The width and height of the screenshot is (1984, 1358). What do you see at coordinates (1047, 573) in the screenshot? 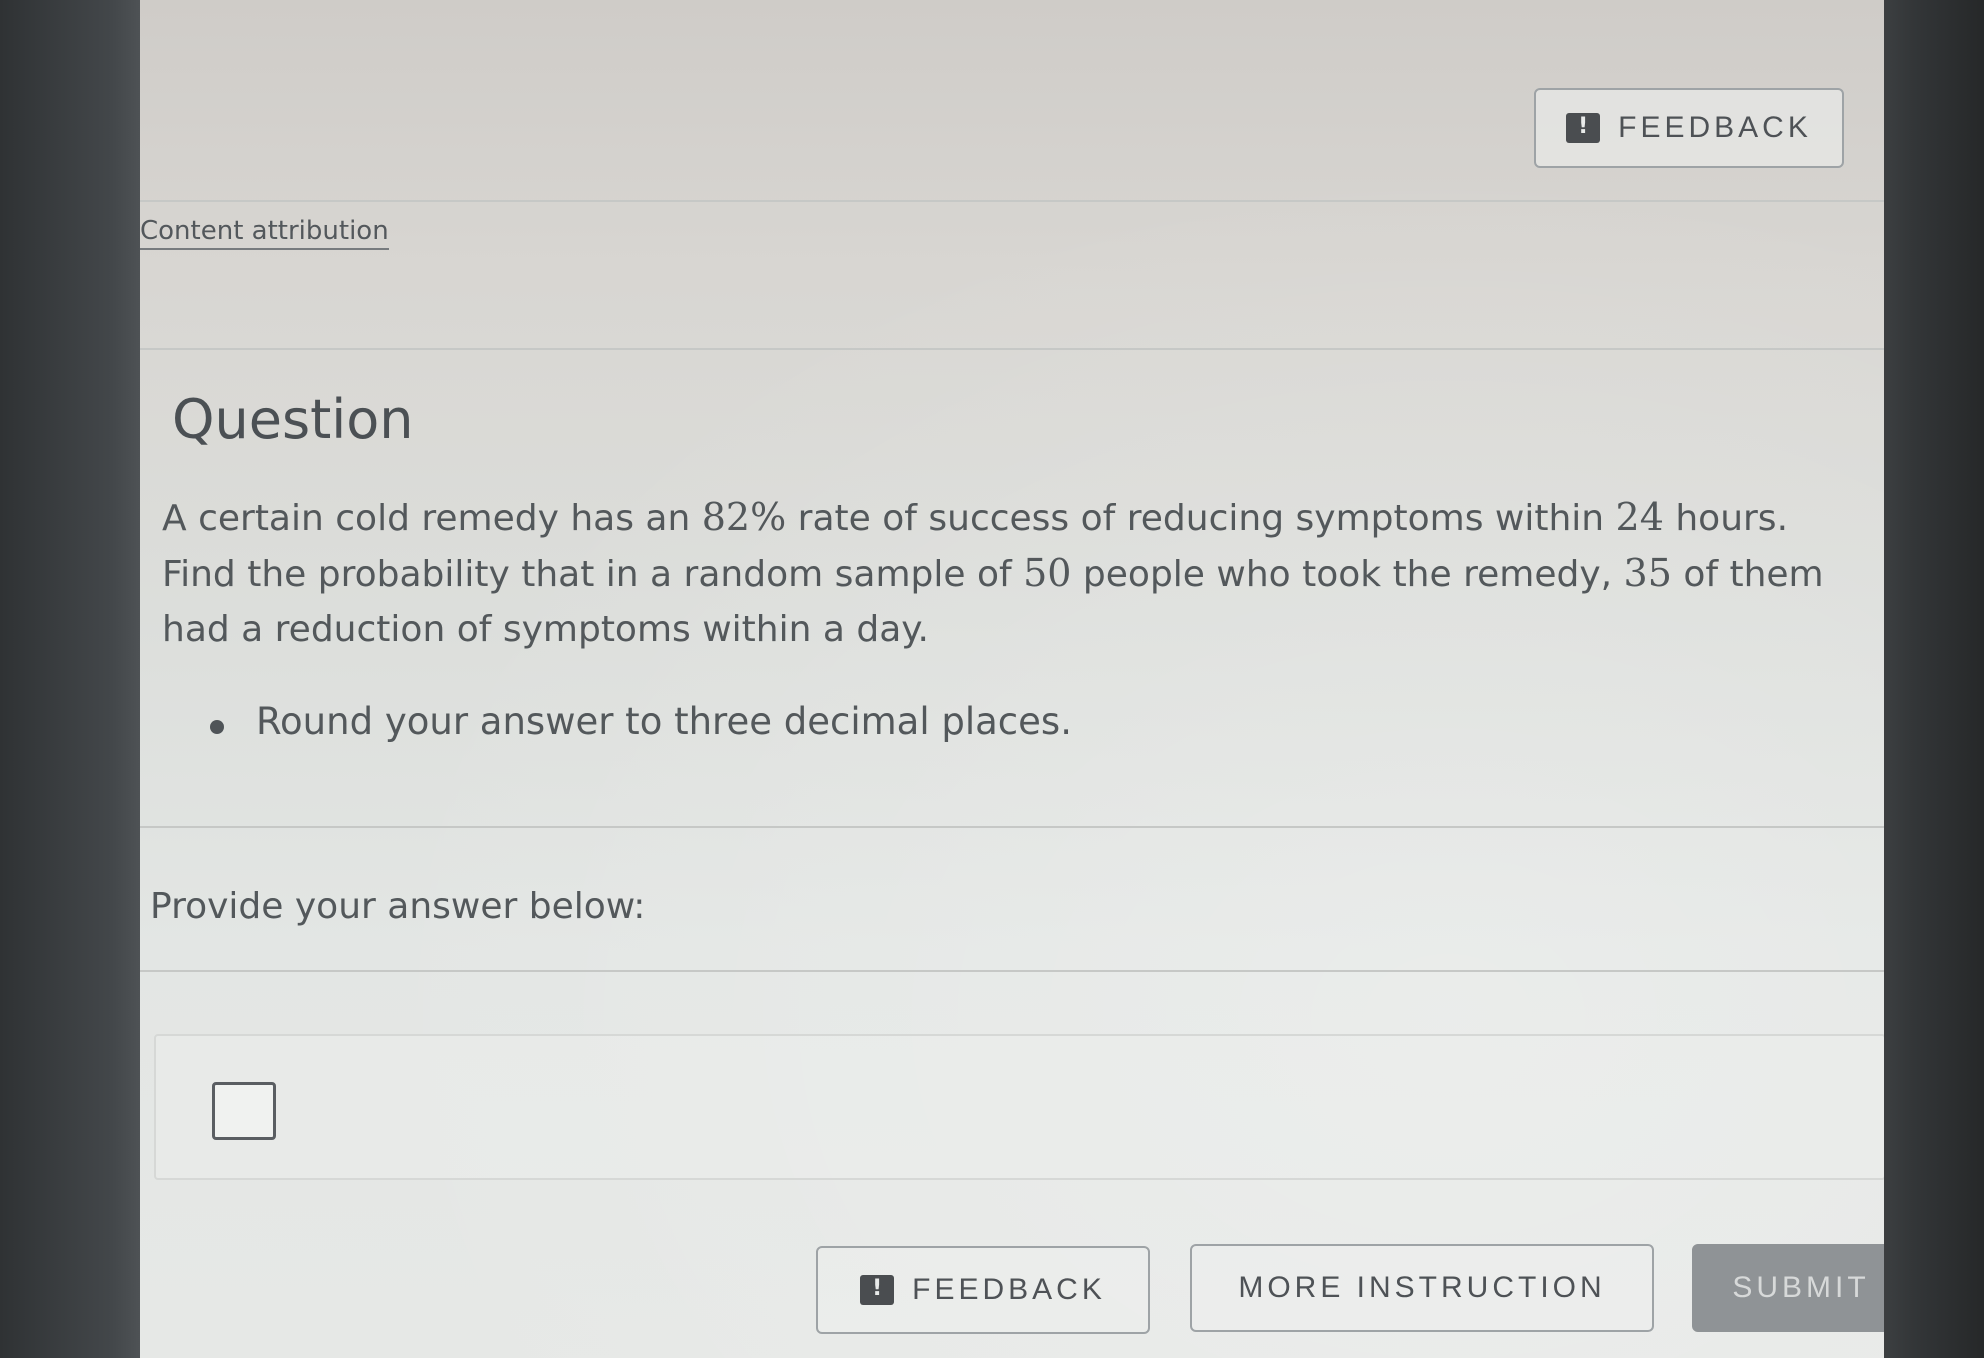
I see `sample-size-value: 50` at bounding box center [1047, 573].